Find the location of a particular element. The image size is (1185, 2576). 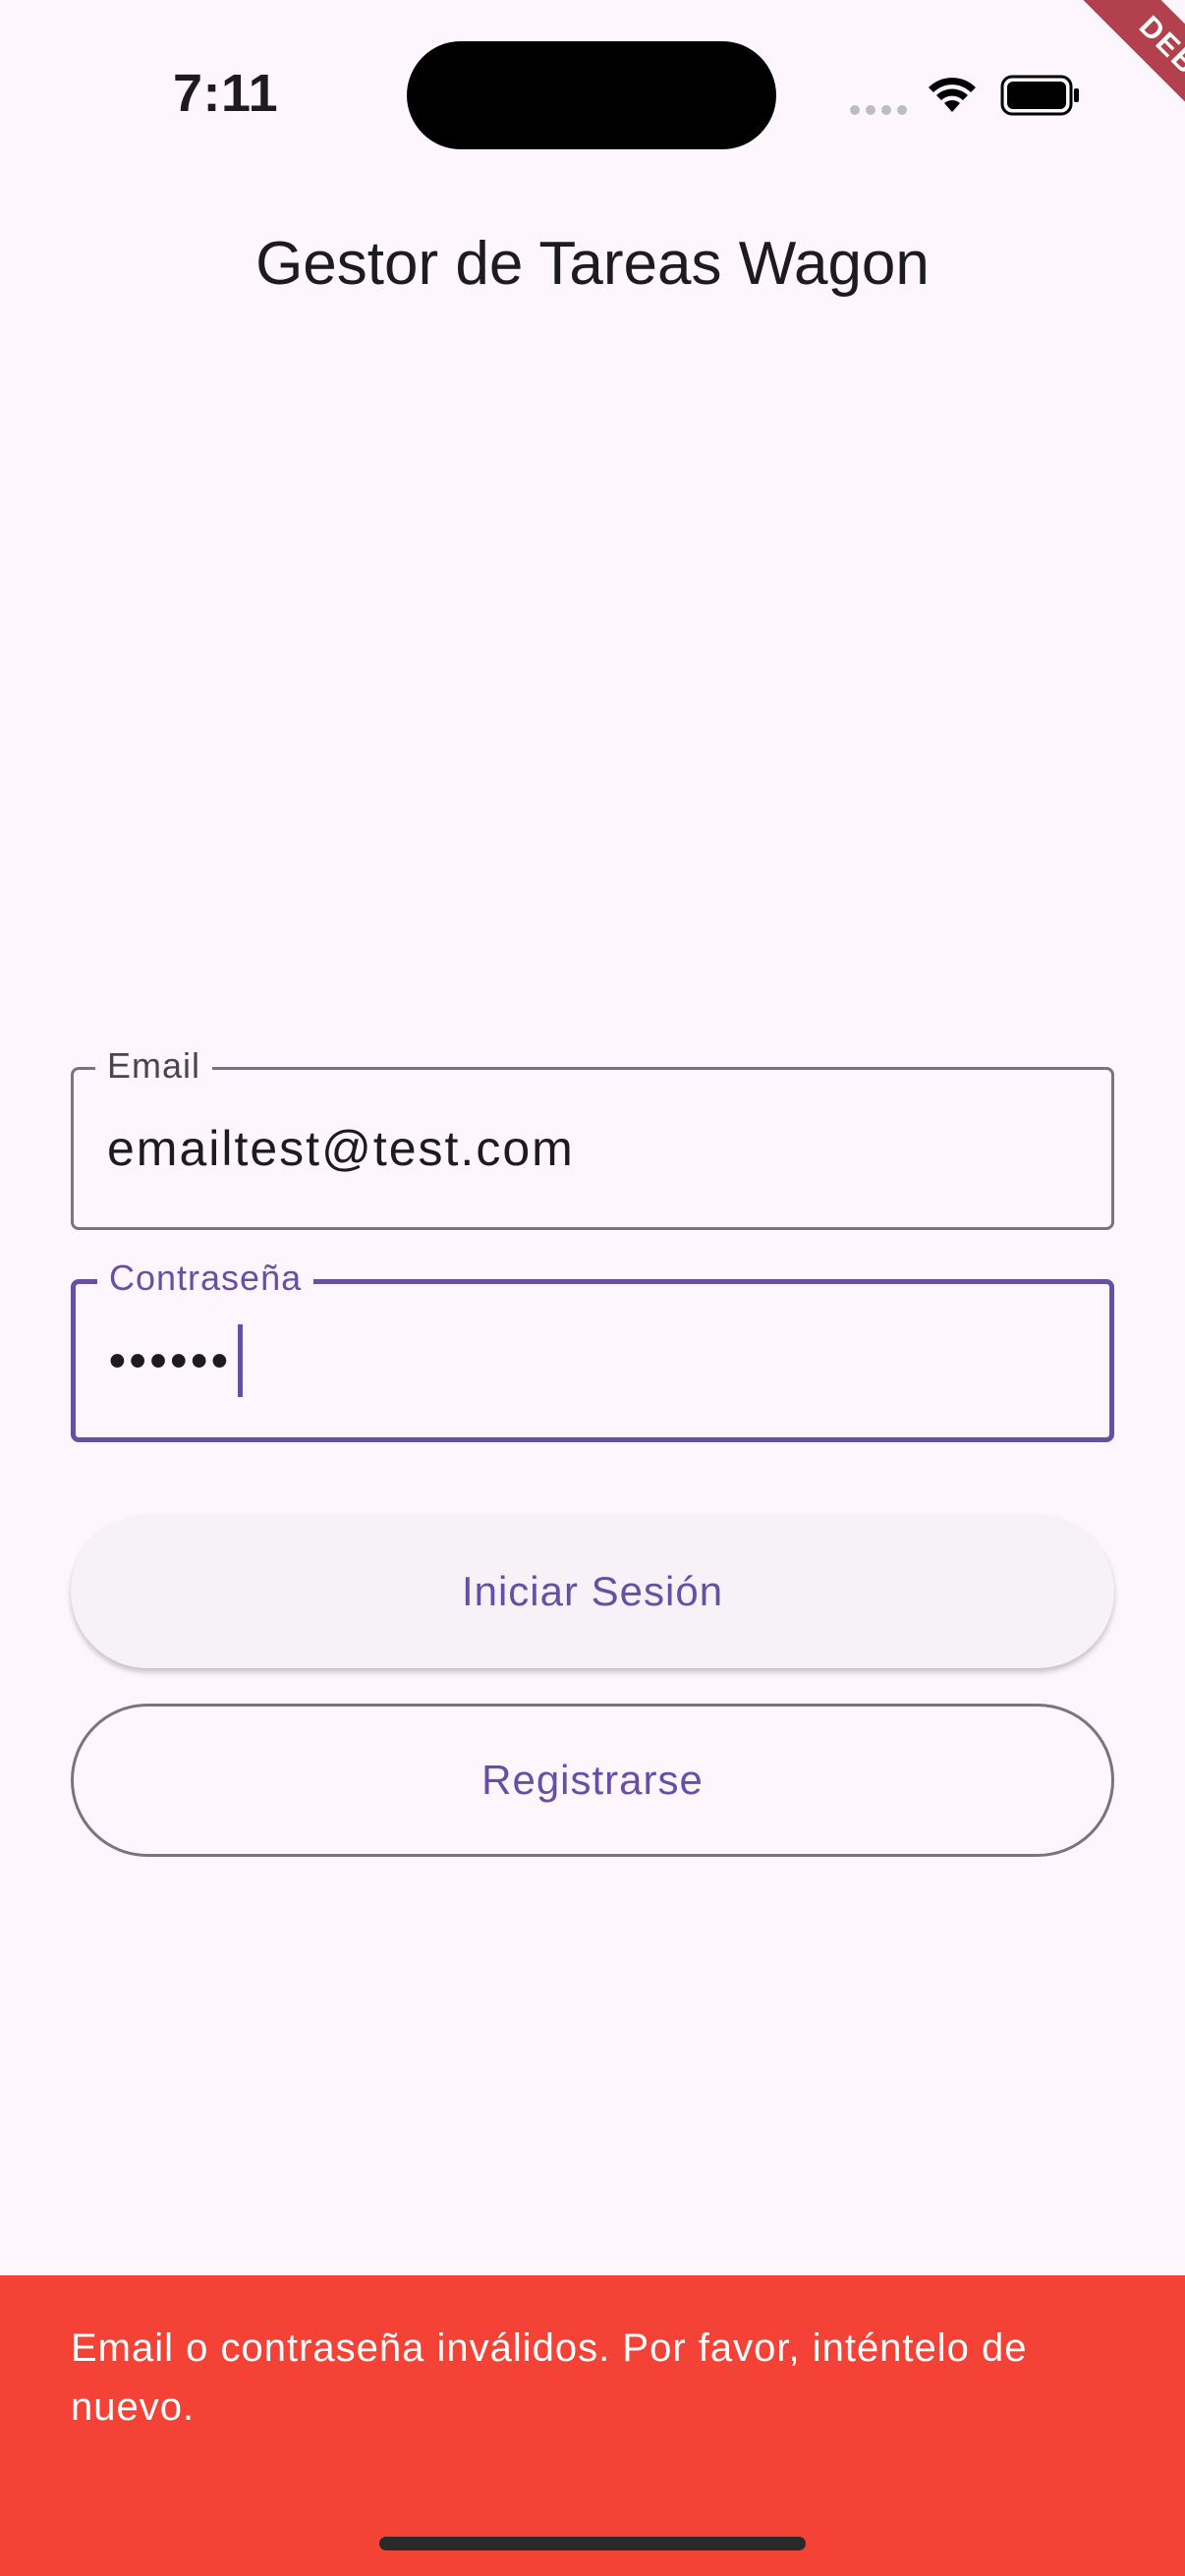

register-button: Registrarse is located at coordinates (592, 1780).